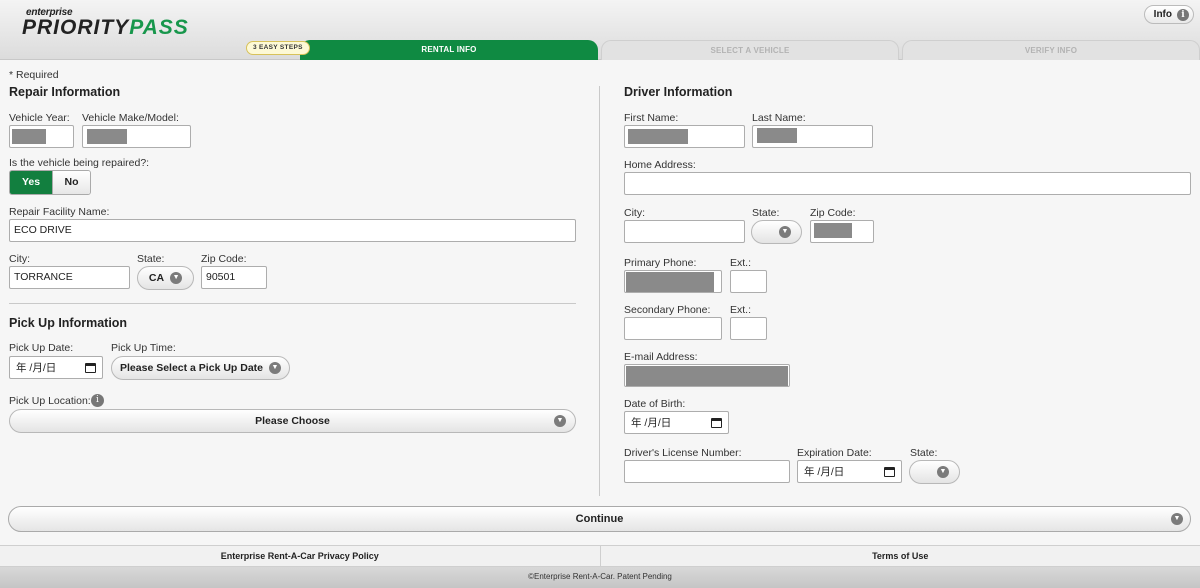 The width and height of the screenshot is (1200, 588). What do you see at coordinates (748, 328) in the screenshot?
I see `secondary-ext-field` at bounding box center [748, 328].